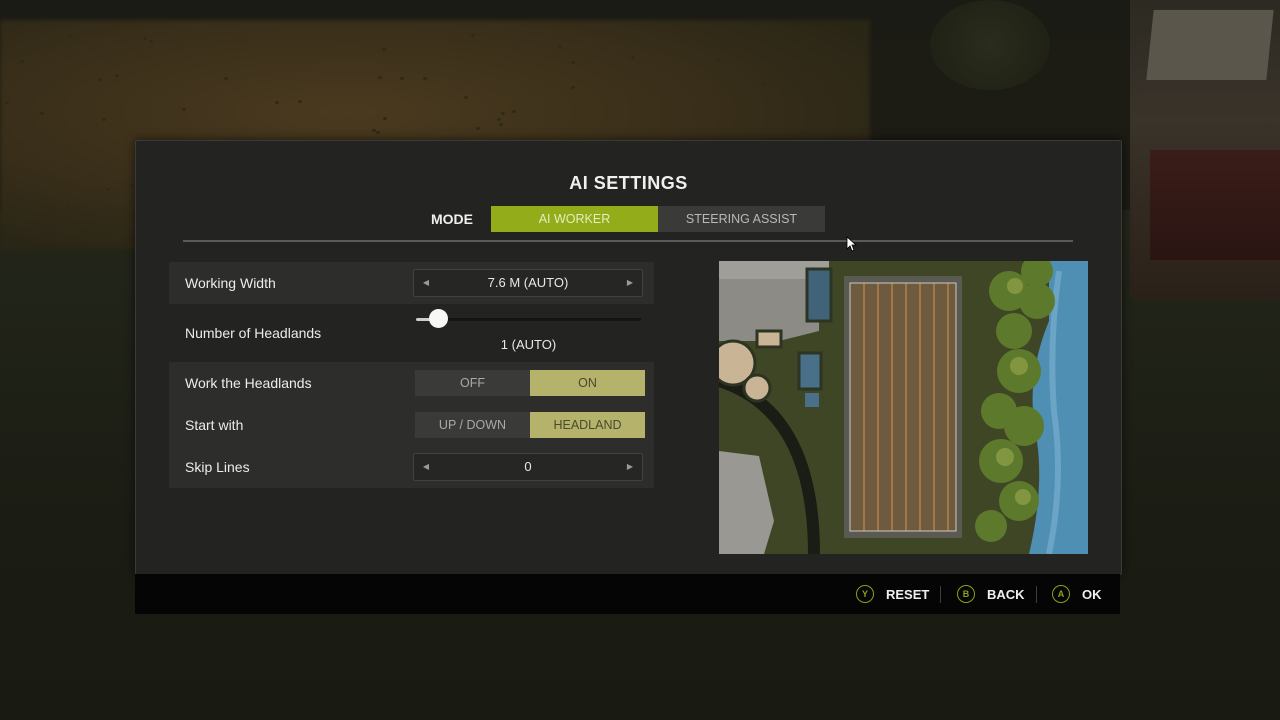  I want to click on work-headlands-toggle: OFF ON, so click(530, 383).